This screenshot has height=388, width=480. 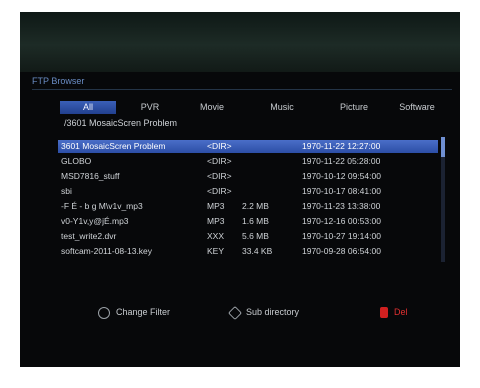 What do you see at coordinates (104, 312) in the screenshot?
I see `filter-key-icon` at bounding box center [104, 312].